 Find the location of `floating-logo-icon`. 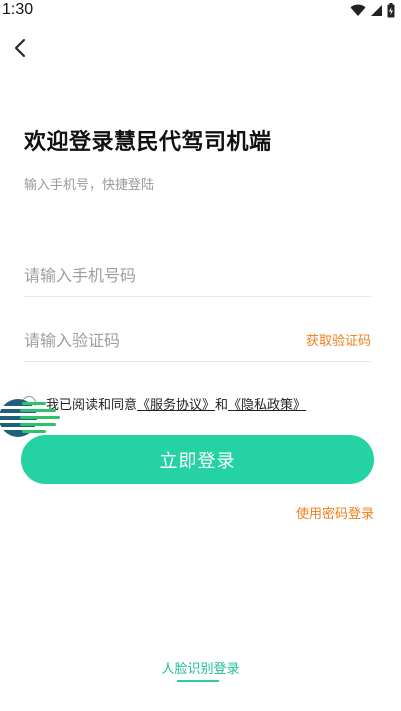

floating-logo-icon is located at coordinates (30, 418).